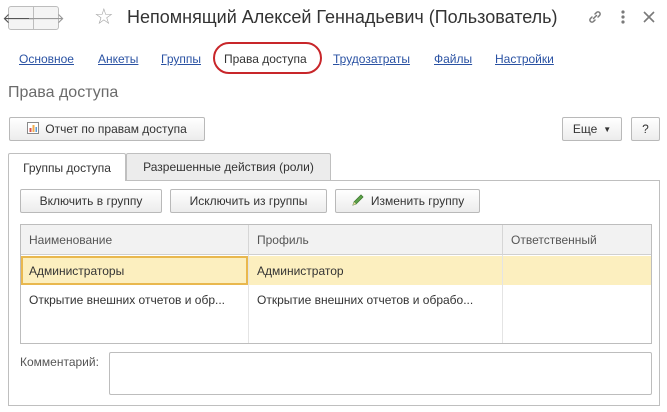 This screenshot has width=667, height=412. I want to click on help-button: ?, so click(645, 129).